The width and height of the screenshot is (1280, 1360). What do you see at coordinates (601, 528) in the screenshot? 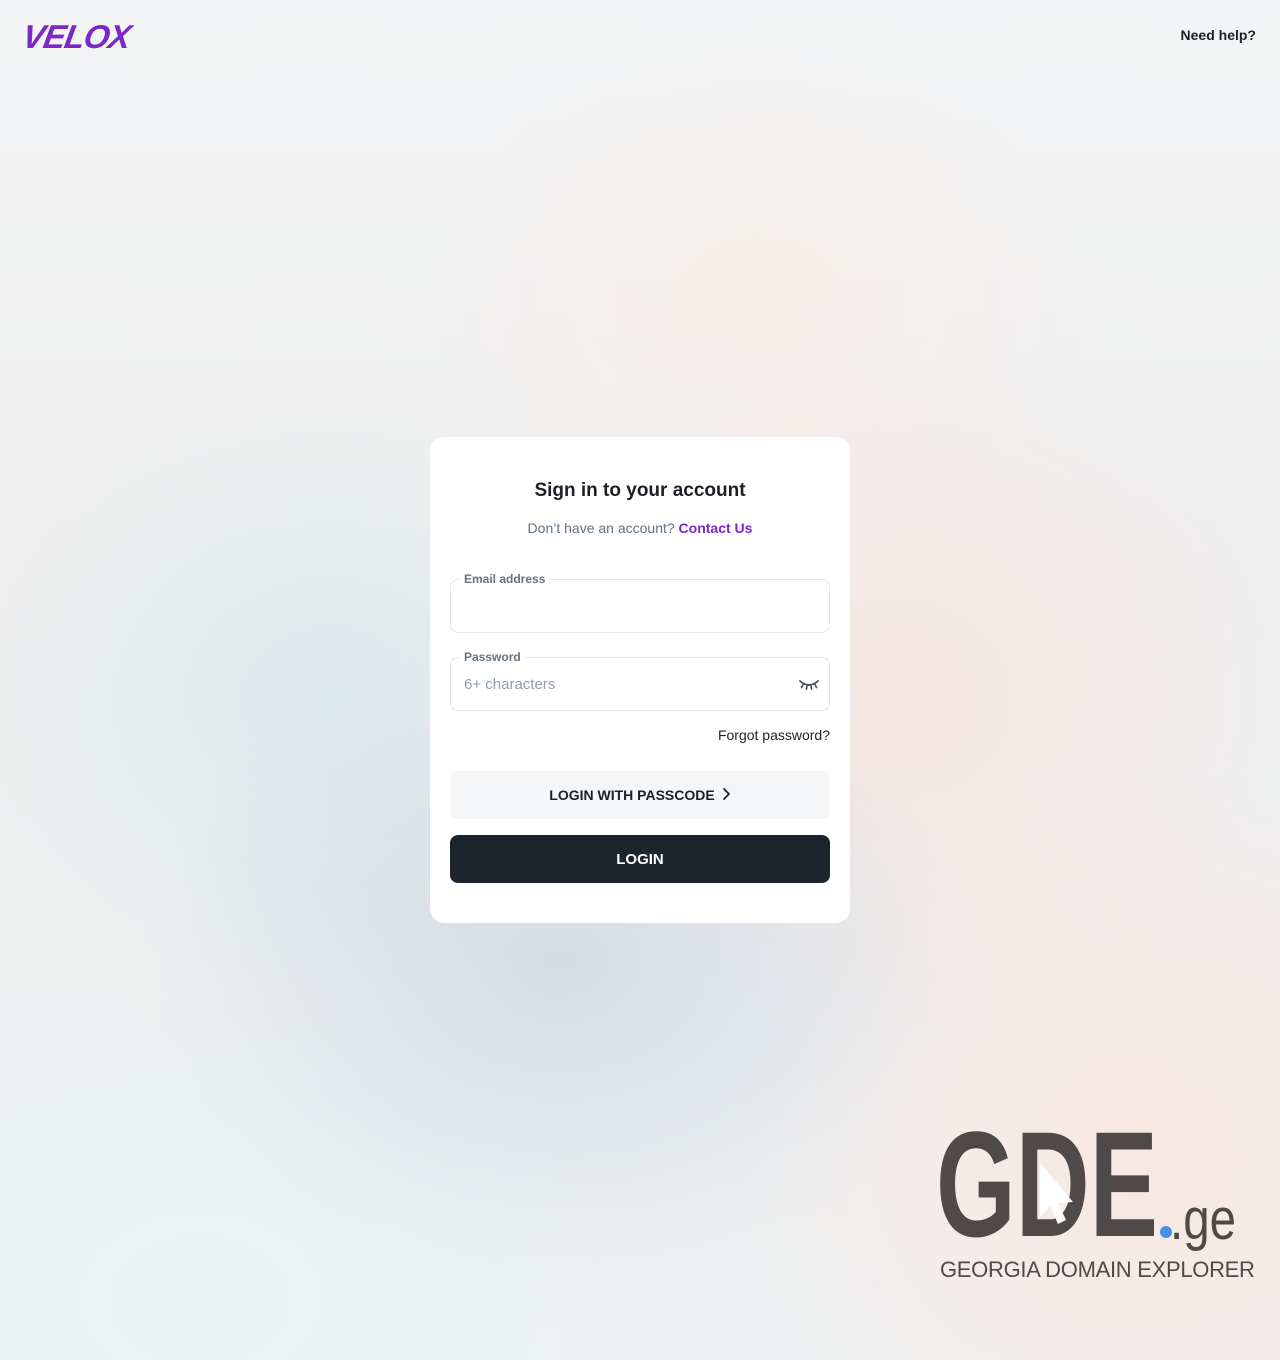
I see `no-account-text: Don’t have an account?` at bounding box center [601, 528].